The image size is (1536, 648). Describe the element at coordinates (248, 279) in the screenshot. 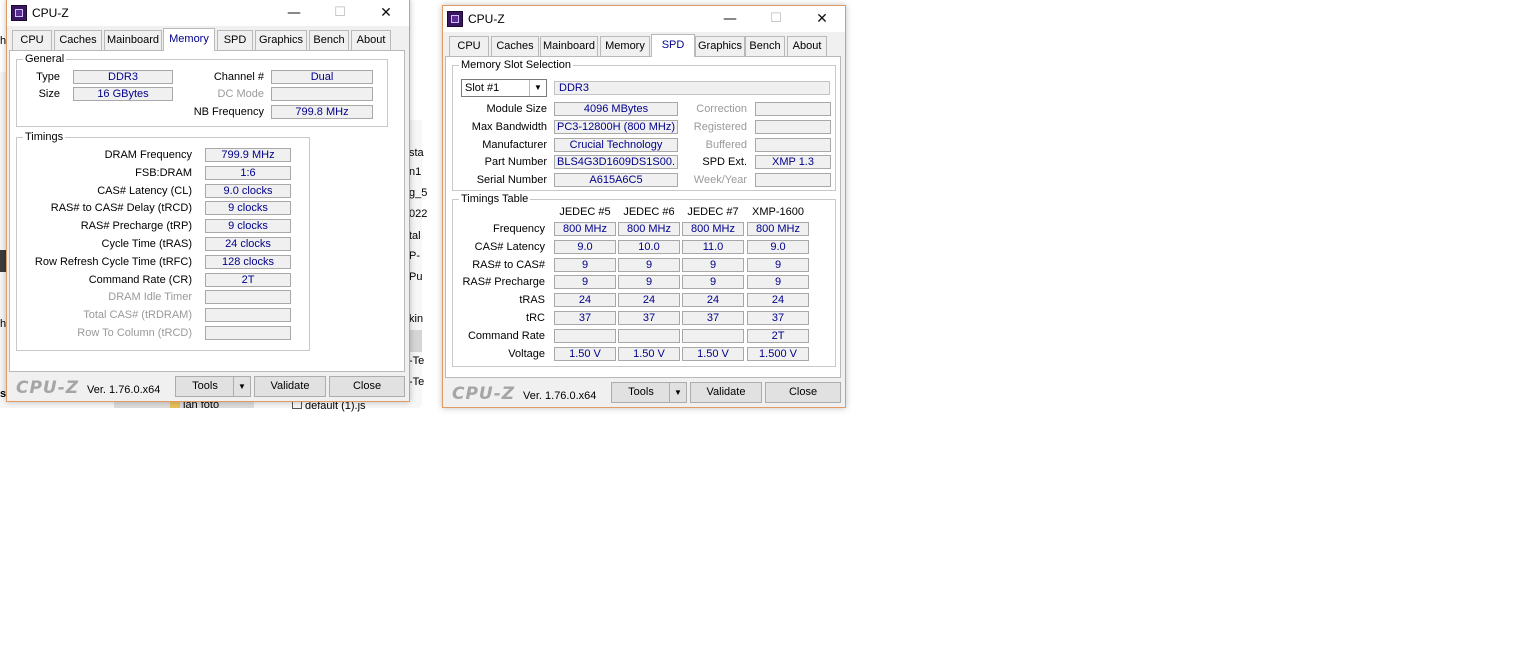

I see `timing-value: 2T` at that location.